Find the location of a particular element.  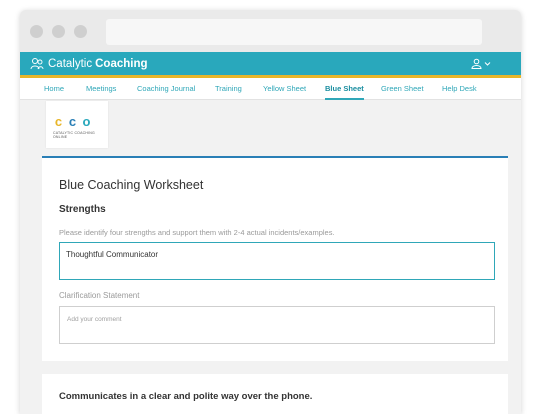

logo-mark: c c o is located at coordinates (73, 121).